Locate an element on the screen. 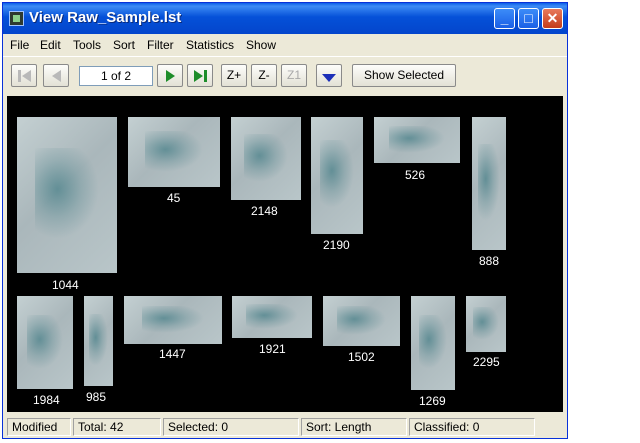 This screenshot has width=640, height=443. menu-edit: Edit is located at coordinates (50, 45).